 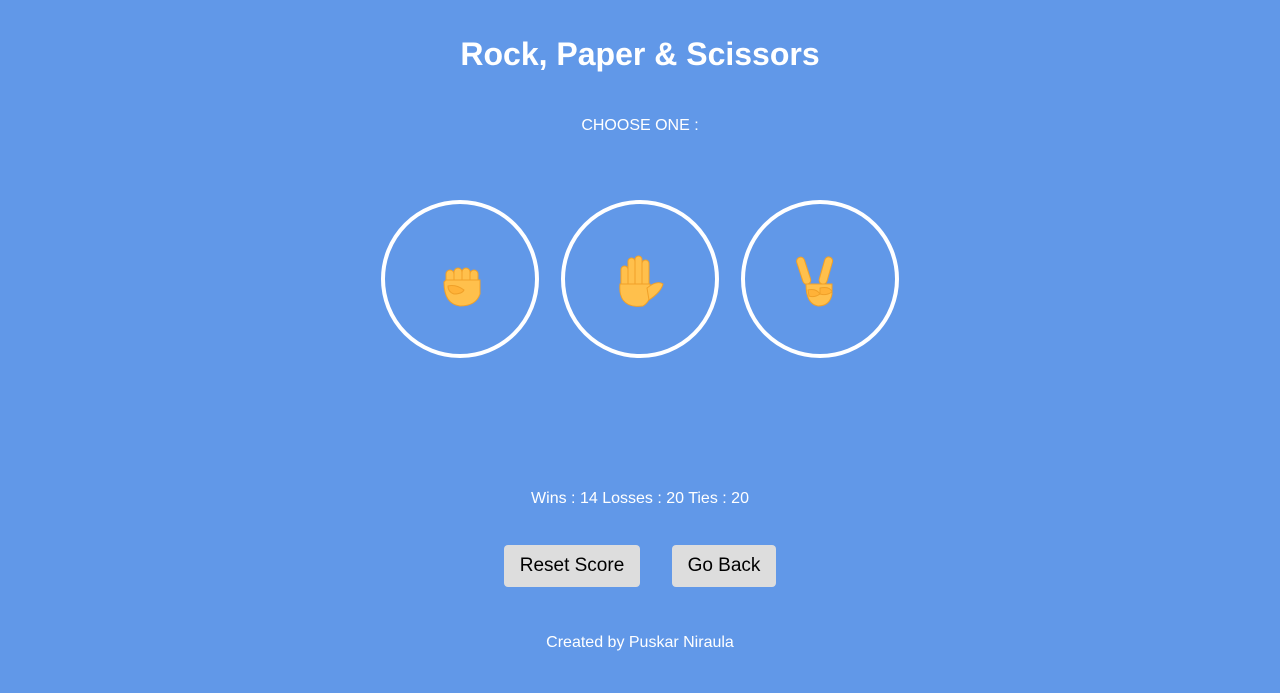 I want to click on score-board: Wins : 14 Losses : 20 Ties : 20, so click(x=640, y=499).